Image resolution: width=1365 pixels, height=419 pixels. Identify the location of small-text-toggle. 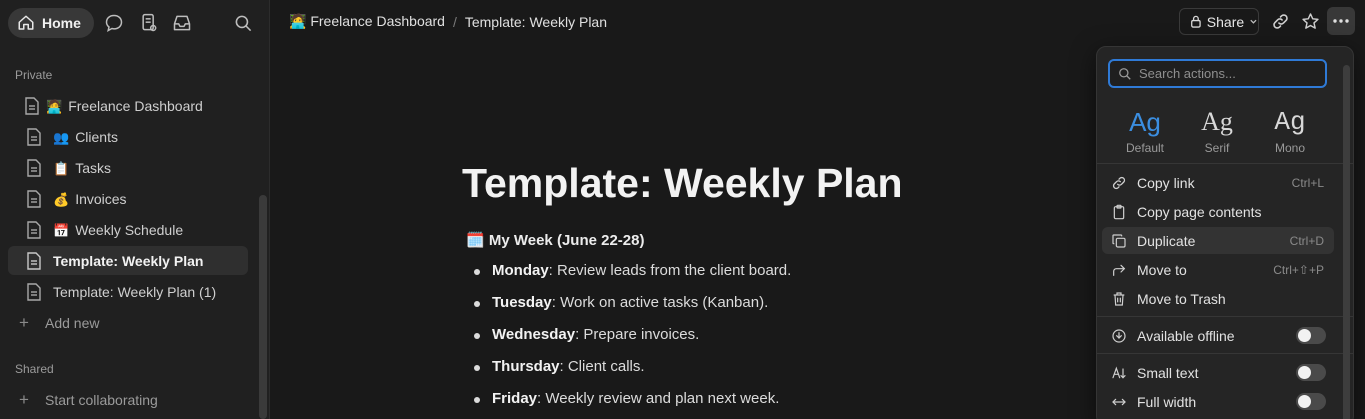
(1311, 372).